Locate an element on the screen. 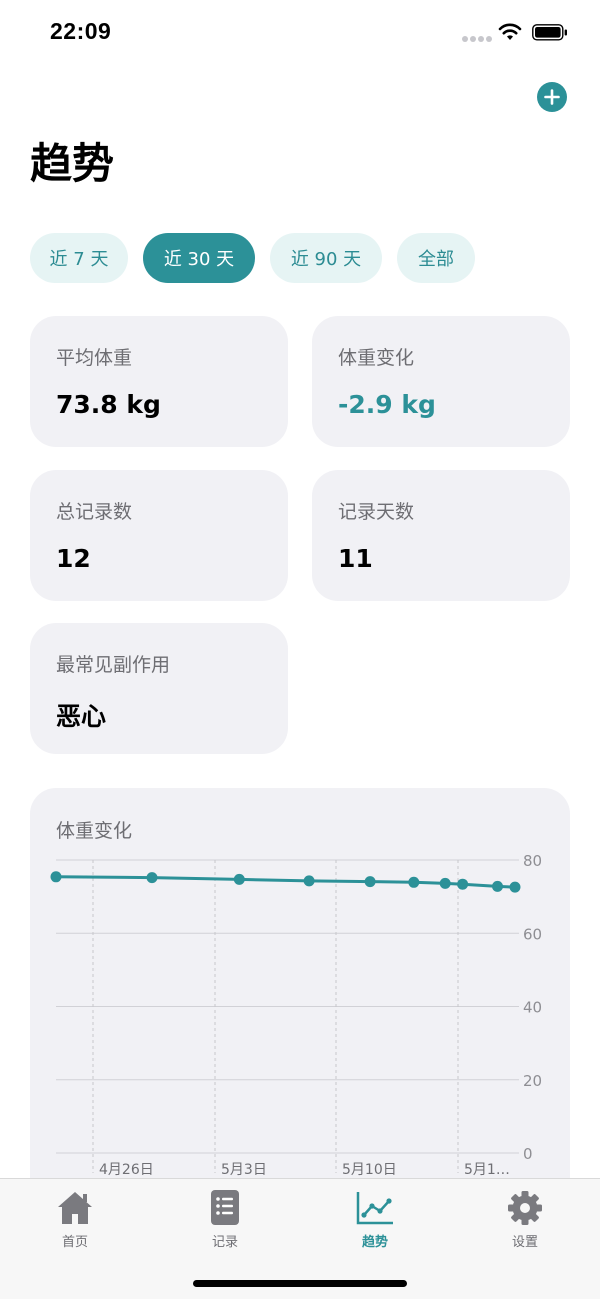 The width and height of the screenshot is (600, 1299). stat-value: 12 is located at coordinates (73, 558).